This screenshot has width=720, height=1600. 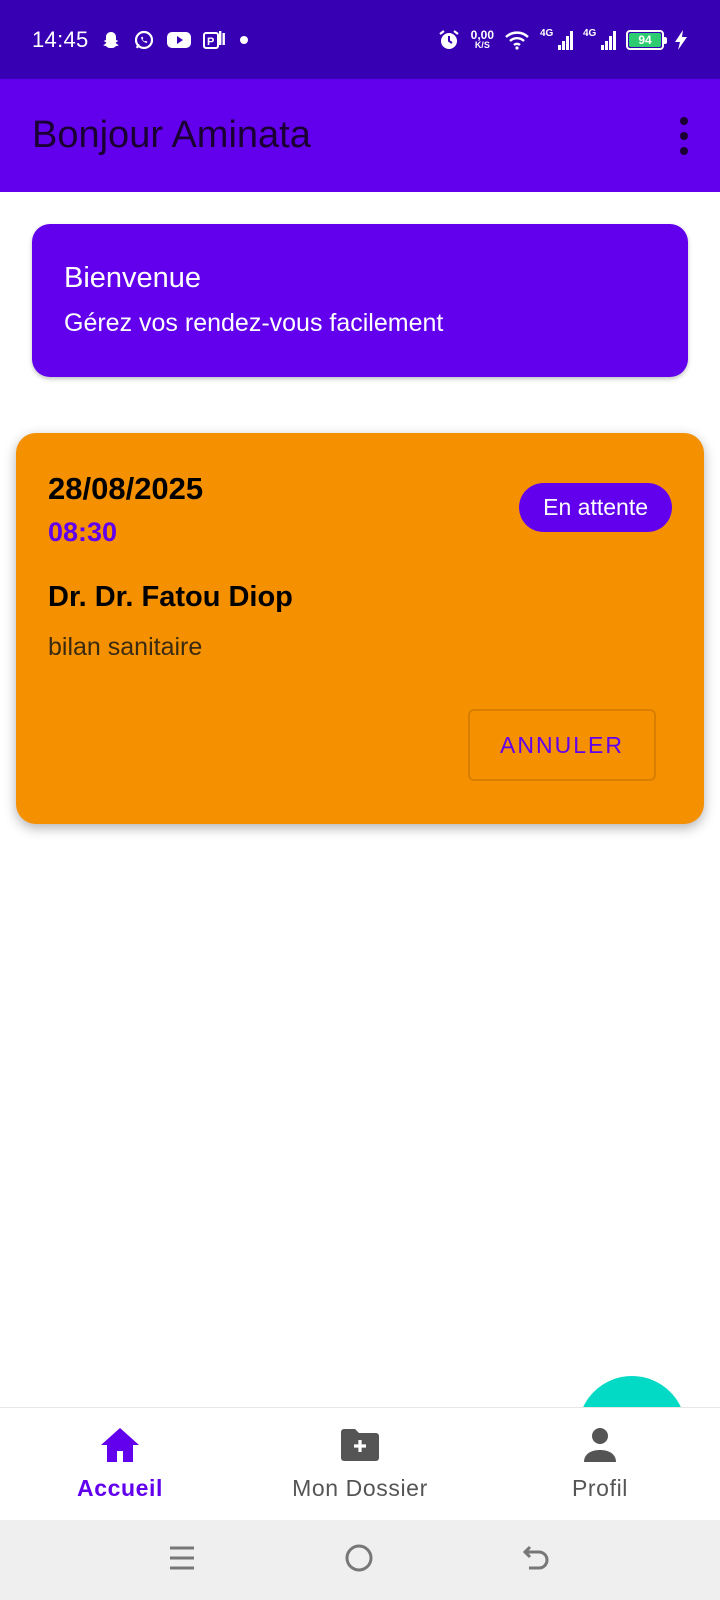 I want to click on youtube-icon, so click(x=178, y=40).